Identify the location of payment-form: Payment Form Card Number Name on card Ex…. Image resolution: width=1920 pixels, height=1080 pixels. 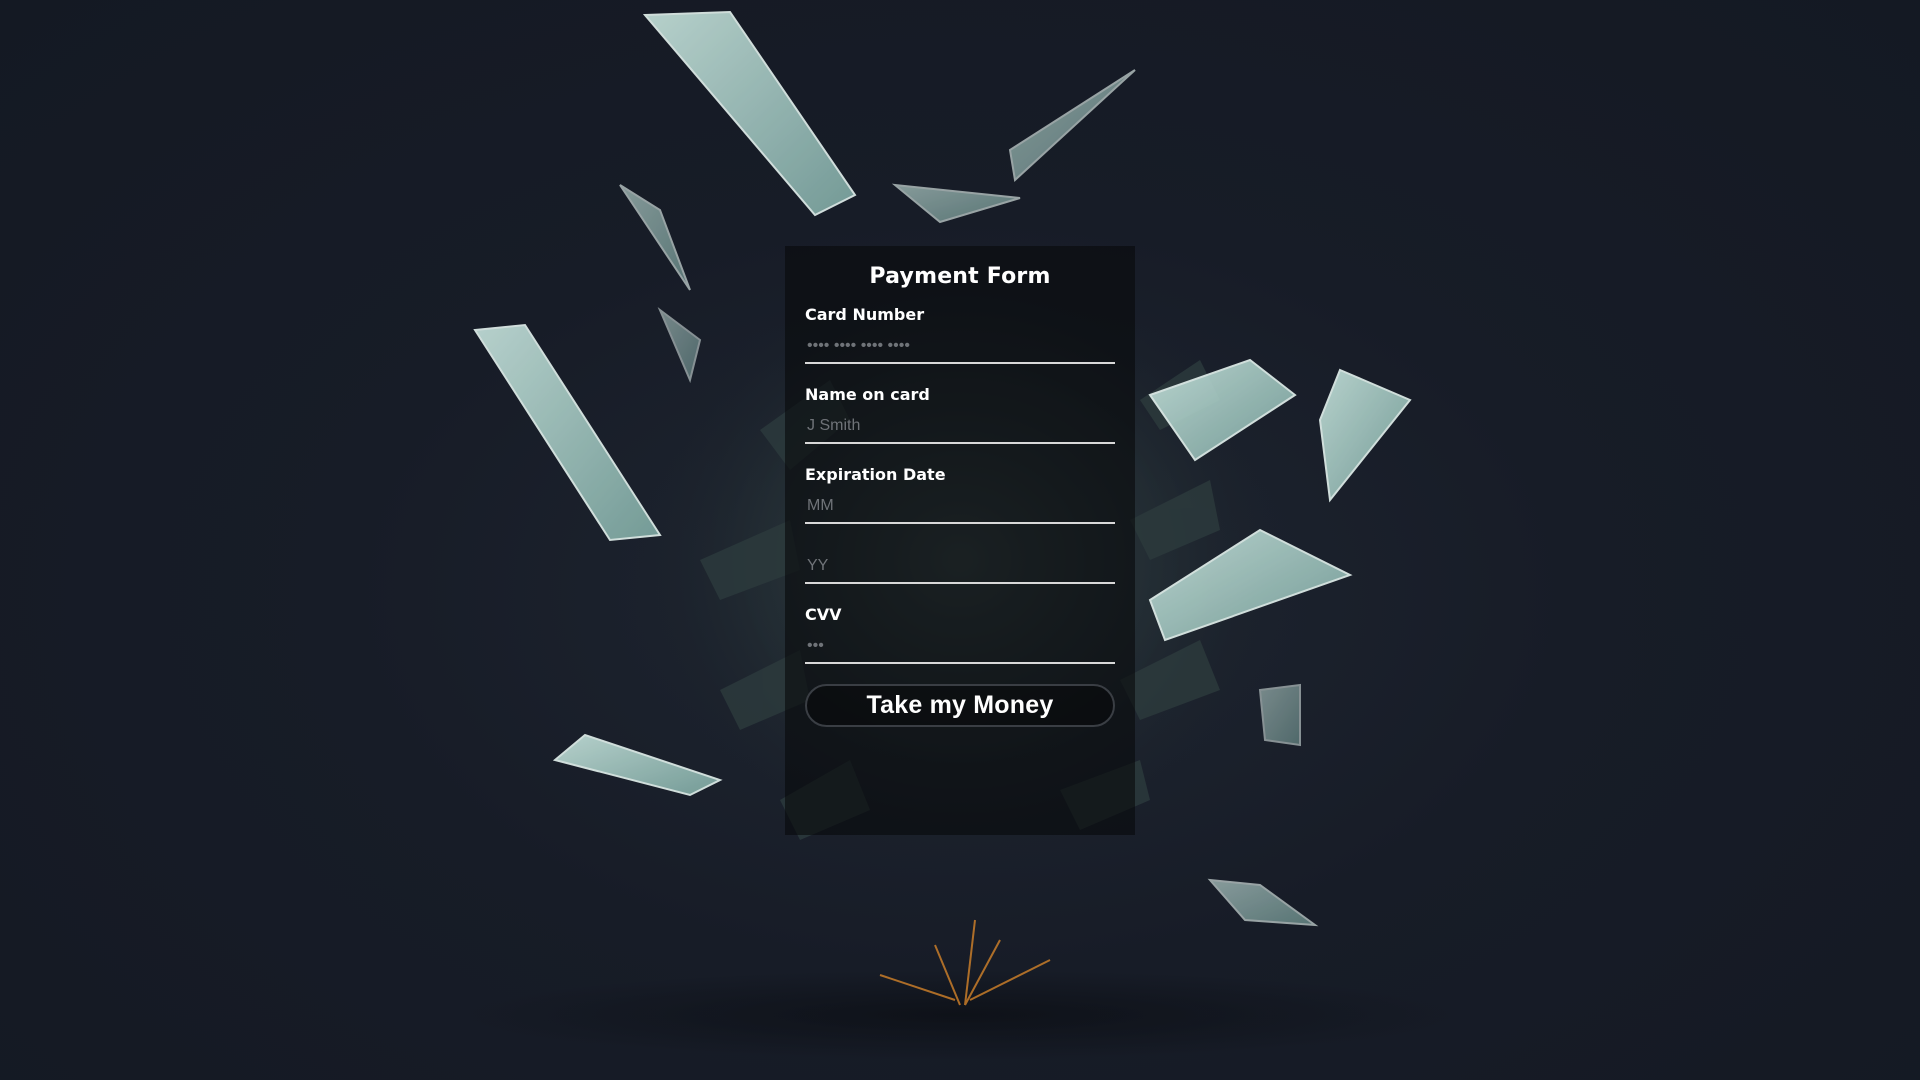
(960, 540).